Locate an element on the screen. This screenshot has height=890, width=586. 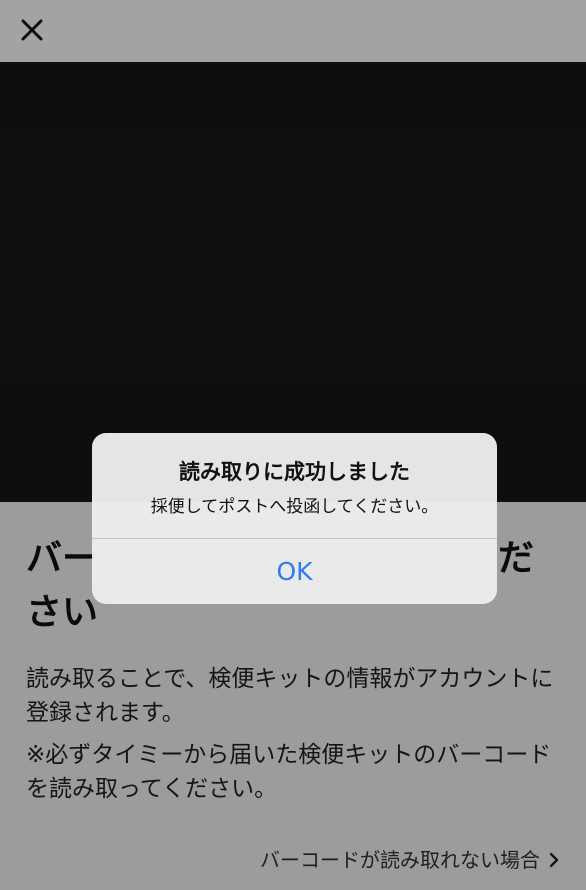
success-alert: 読み取りに成功しました 採便してポストへ投函してください。 OK is located at coordinates (294, 518).